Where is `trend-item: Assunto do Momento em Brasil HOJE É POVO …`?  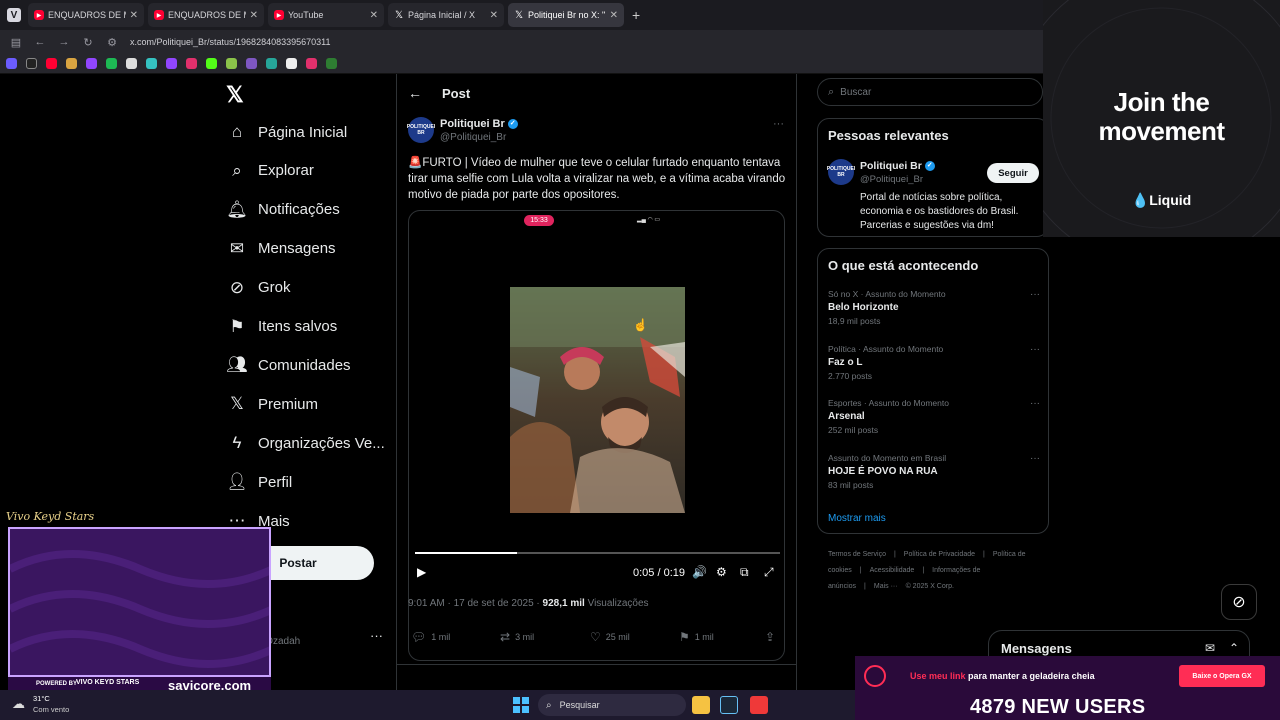
trend-item: Assunto do Momento em Brasil HOJE É POVO … is located at coordinates (934, 471).